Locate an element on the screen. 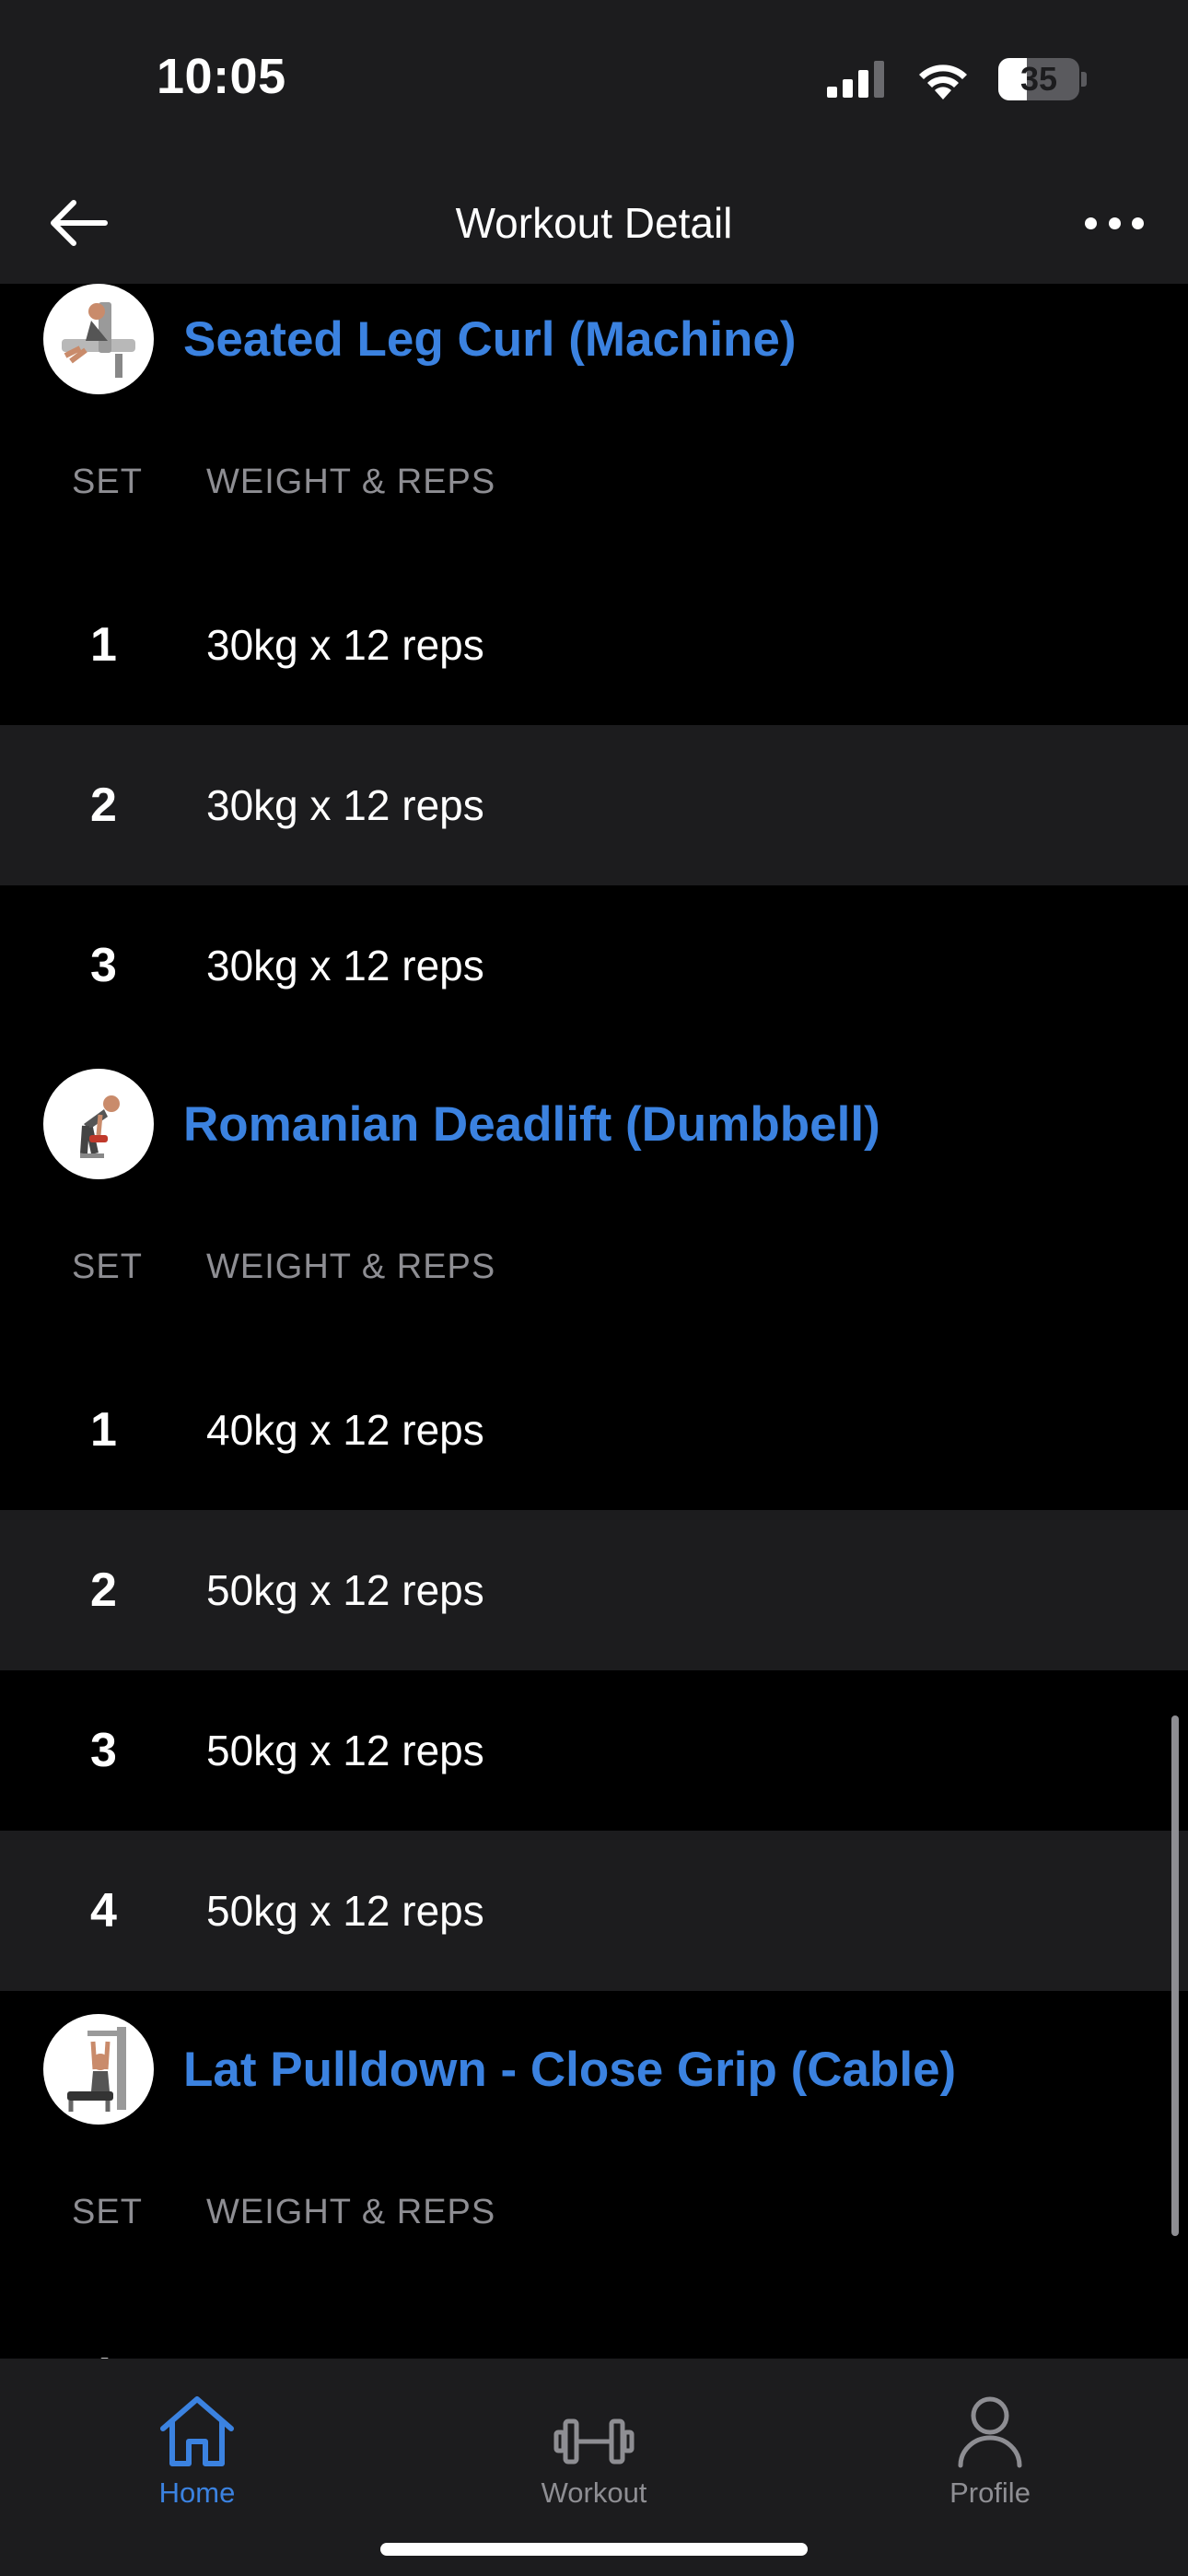 The height and width of the screenshot is (2576, 1188). tab-workout: Workout is located at coordinates (594, 2443).